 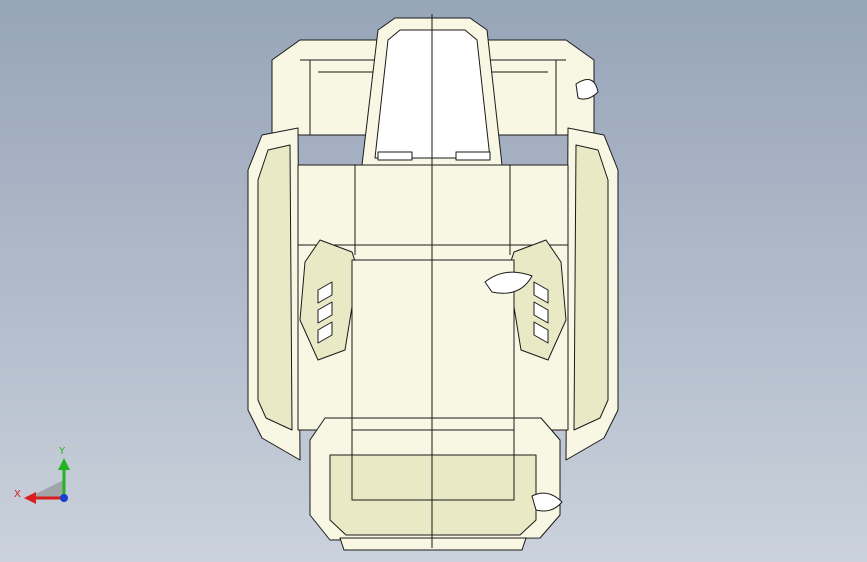 What do you see at coordinates (275, 287) in the screenshot?
I see `left-side-wing-inner` at bounding box center [275, 287].